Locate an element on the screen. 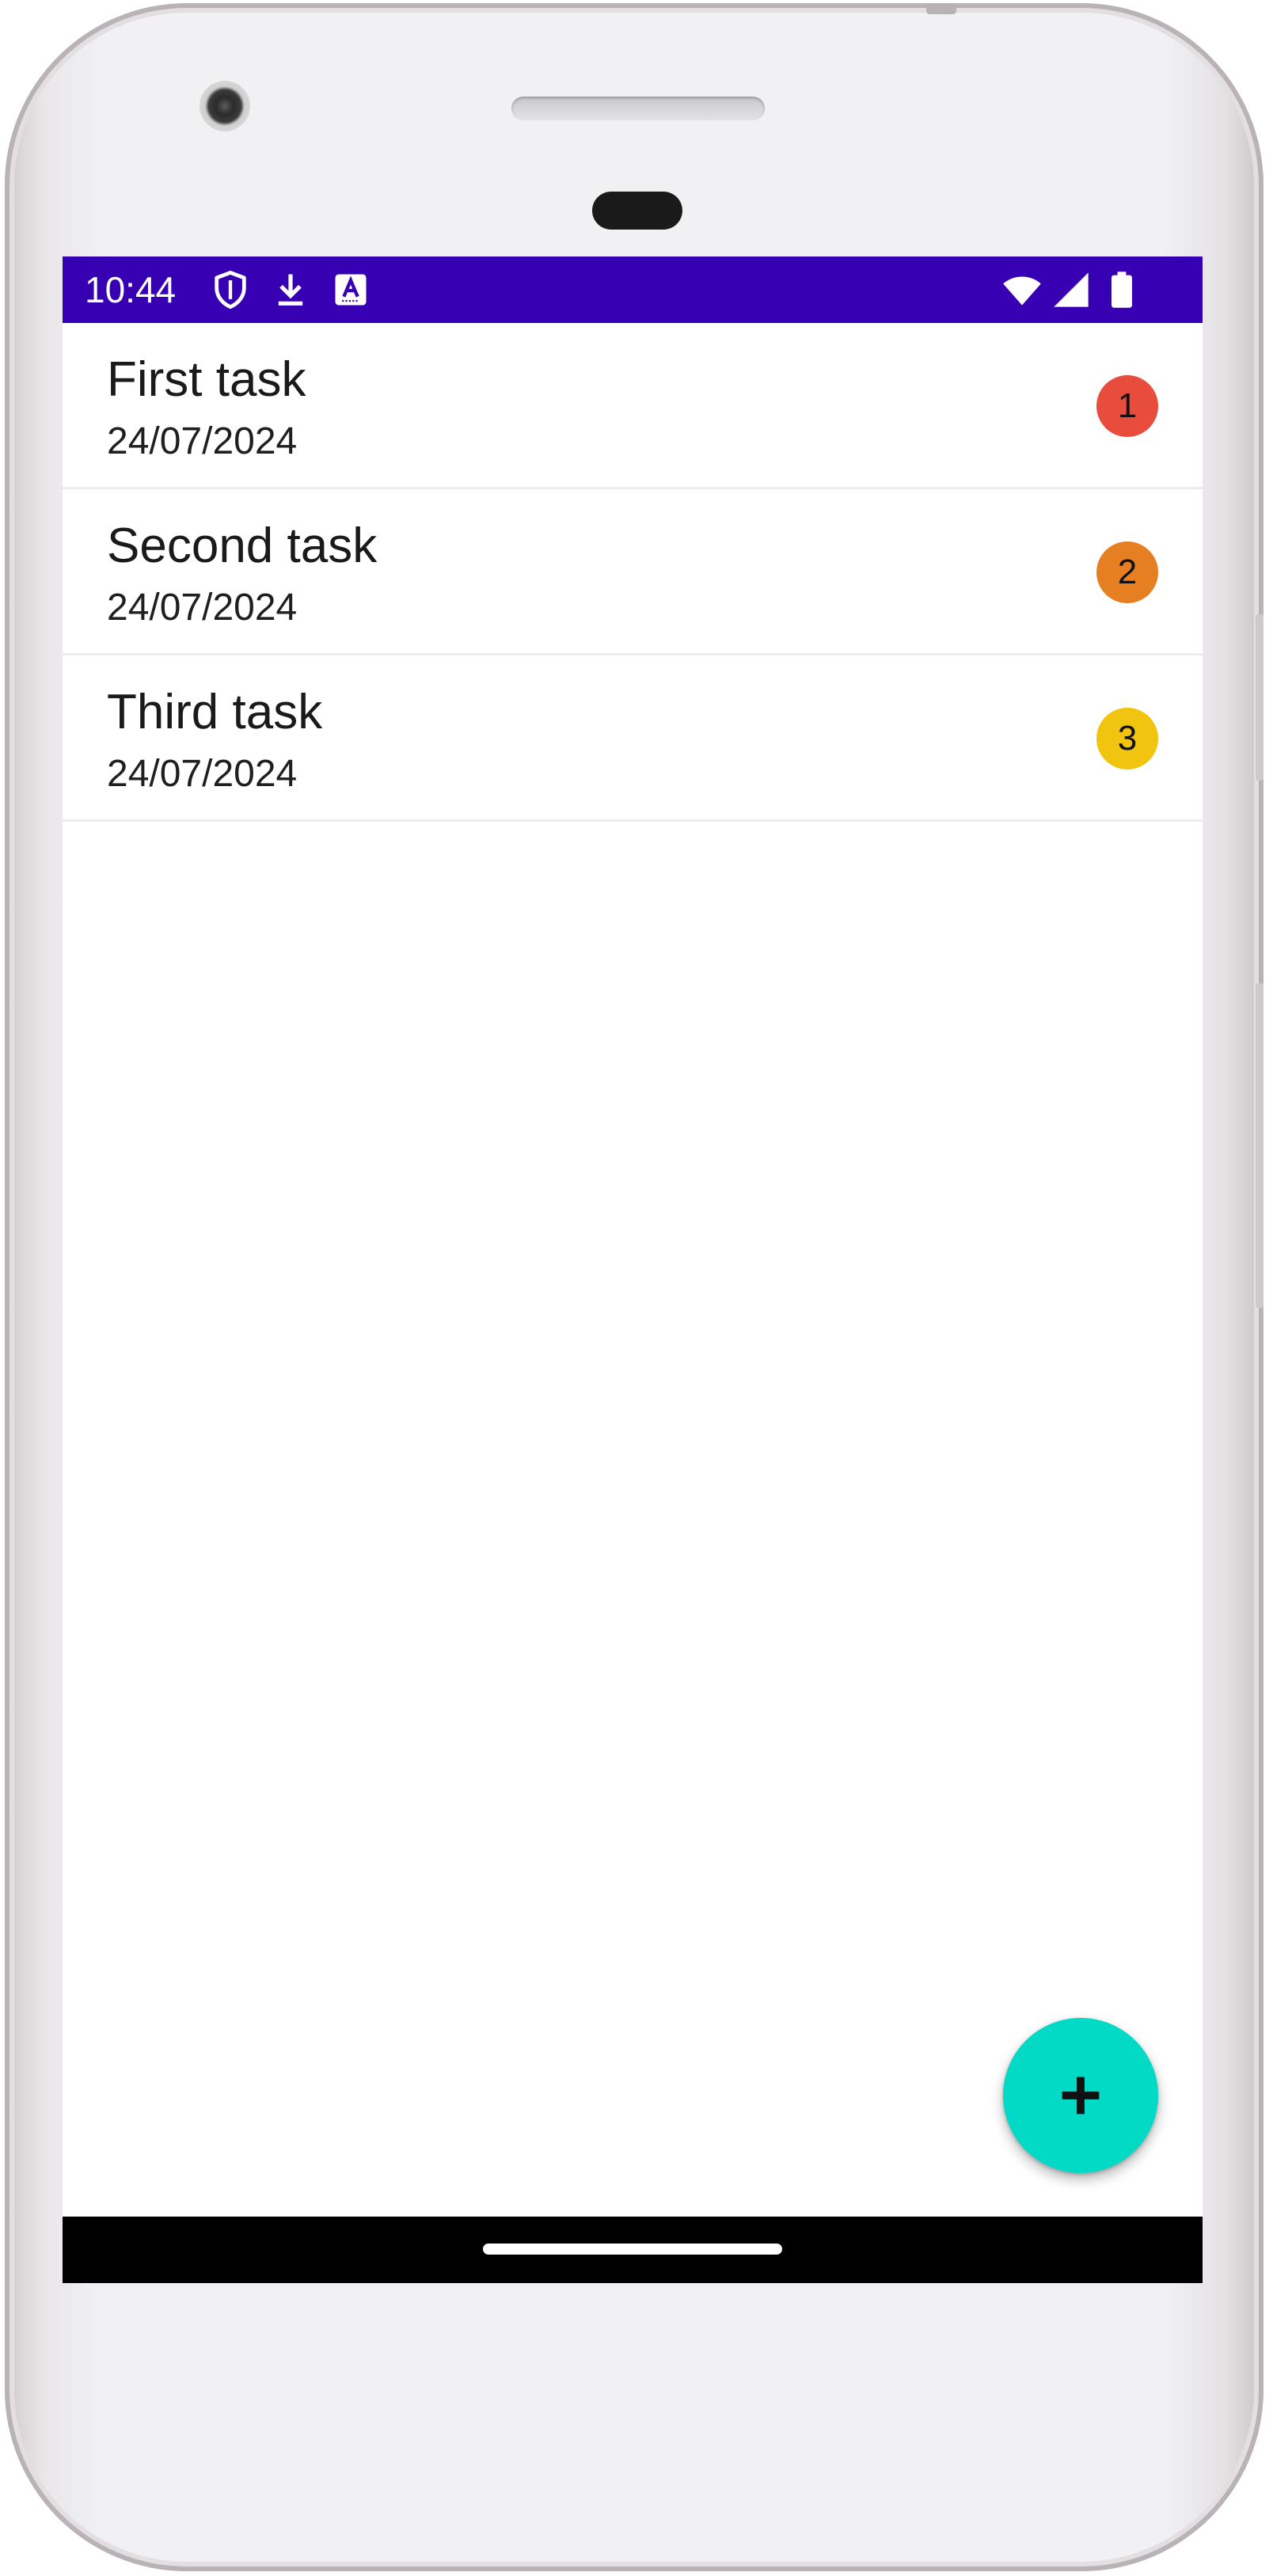  task-title: First task is located at coordinates (206, 379).